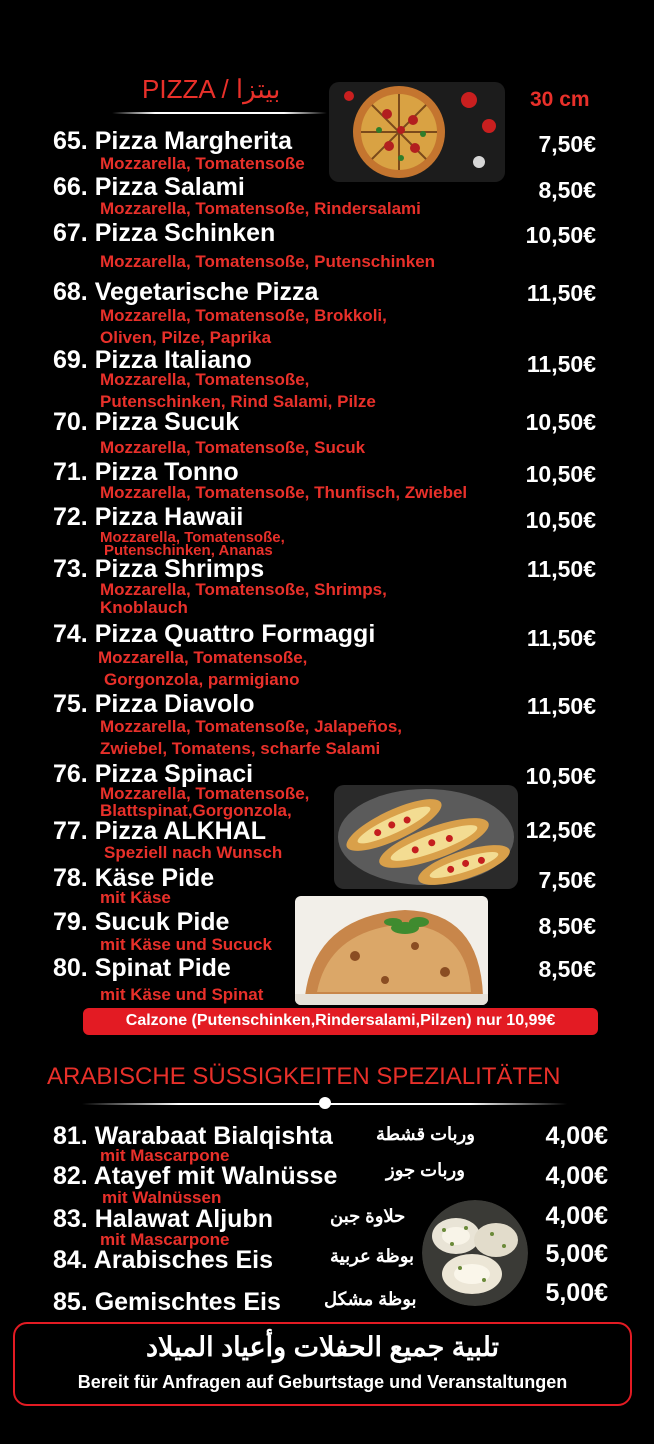 This screenshot has height=1444, width=654. What do you see at coordinates (214, 634) in the screenshot?
I see `pizza-item-name: 74. Pizza Quattro Formaggi` at bounding box center [214, 634].